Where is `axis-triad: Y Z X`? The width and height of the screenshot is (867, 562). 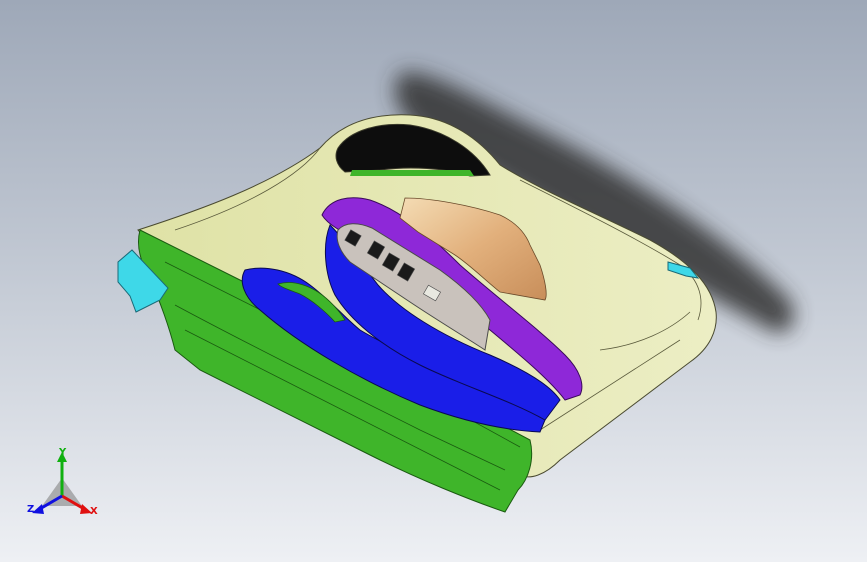
axis-triad: Y Z X is located at coordinates (64, 488).